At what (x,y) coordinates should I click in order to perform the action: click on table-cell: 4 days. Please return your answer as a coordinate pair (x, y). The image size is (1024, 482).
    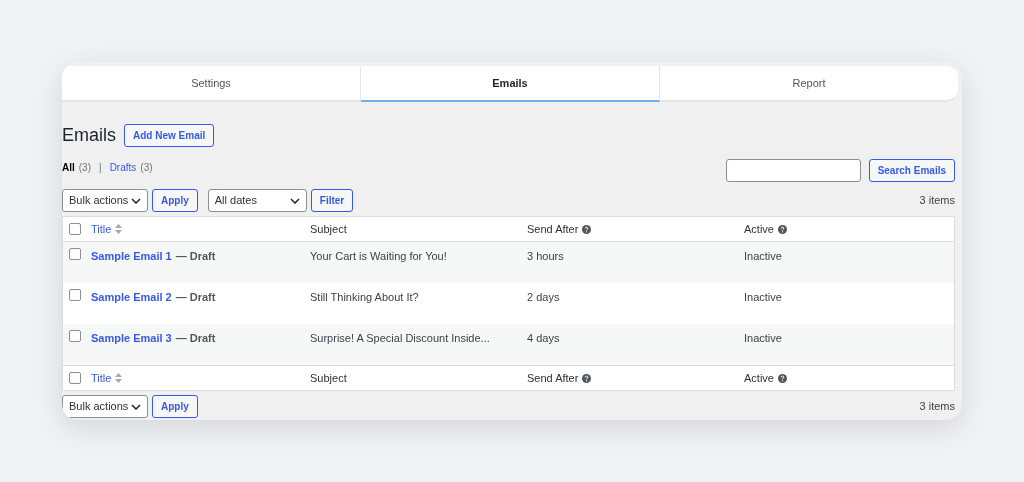
    Looking at the image, I should click on (543, 338).